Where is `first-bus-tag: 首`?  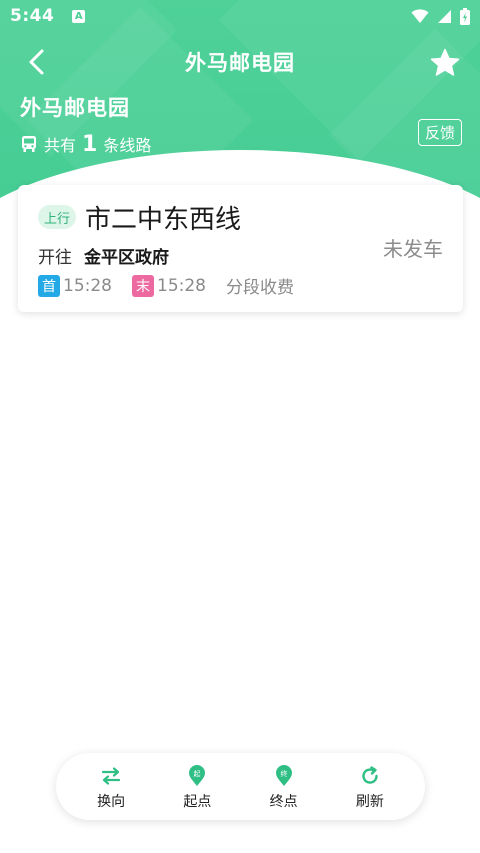
first-bus-tag: 首 is located at coordinates (49, 285).